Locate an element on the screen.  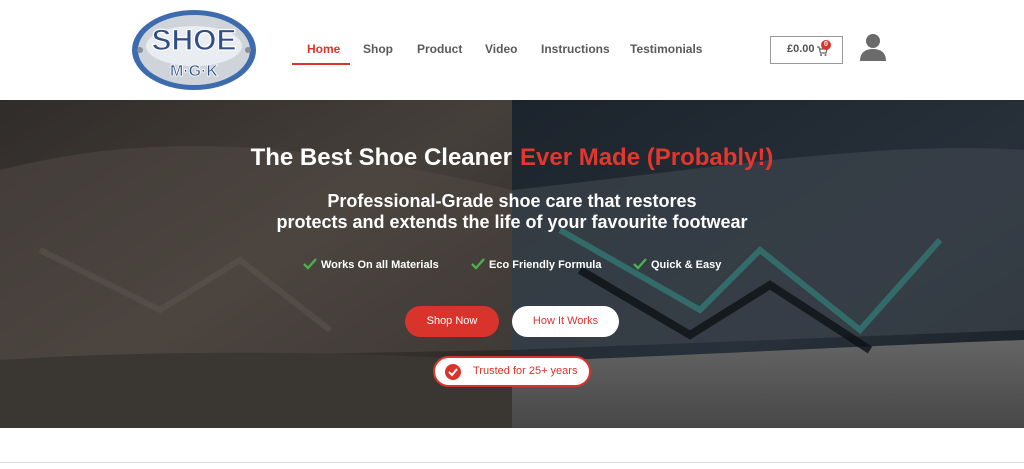
cart-amount: £0.00 is located at coordinates (801, 49).